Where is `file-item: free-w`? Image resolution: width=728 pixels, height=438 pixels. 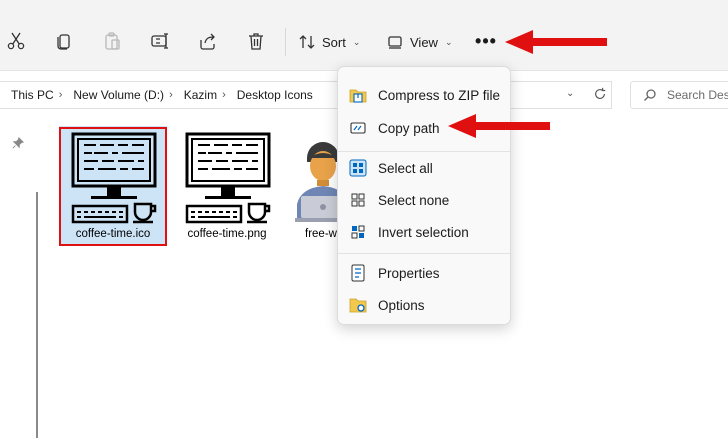 file-item: free-w is located at coordinates (312, 186).